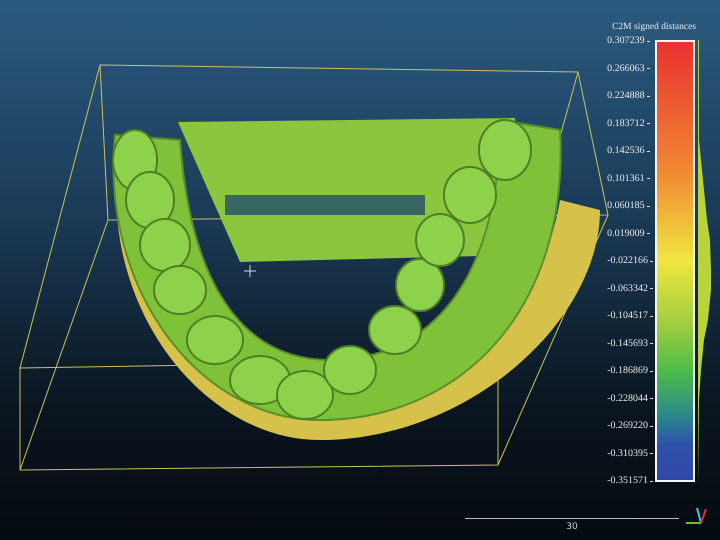 This screenshot has width=720, height=540. What do you see at coordinates (627, 261) in the screenshot?
I see `scale-value-label: -0.022166` at bounding box center [627, 261].